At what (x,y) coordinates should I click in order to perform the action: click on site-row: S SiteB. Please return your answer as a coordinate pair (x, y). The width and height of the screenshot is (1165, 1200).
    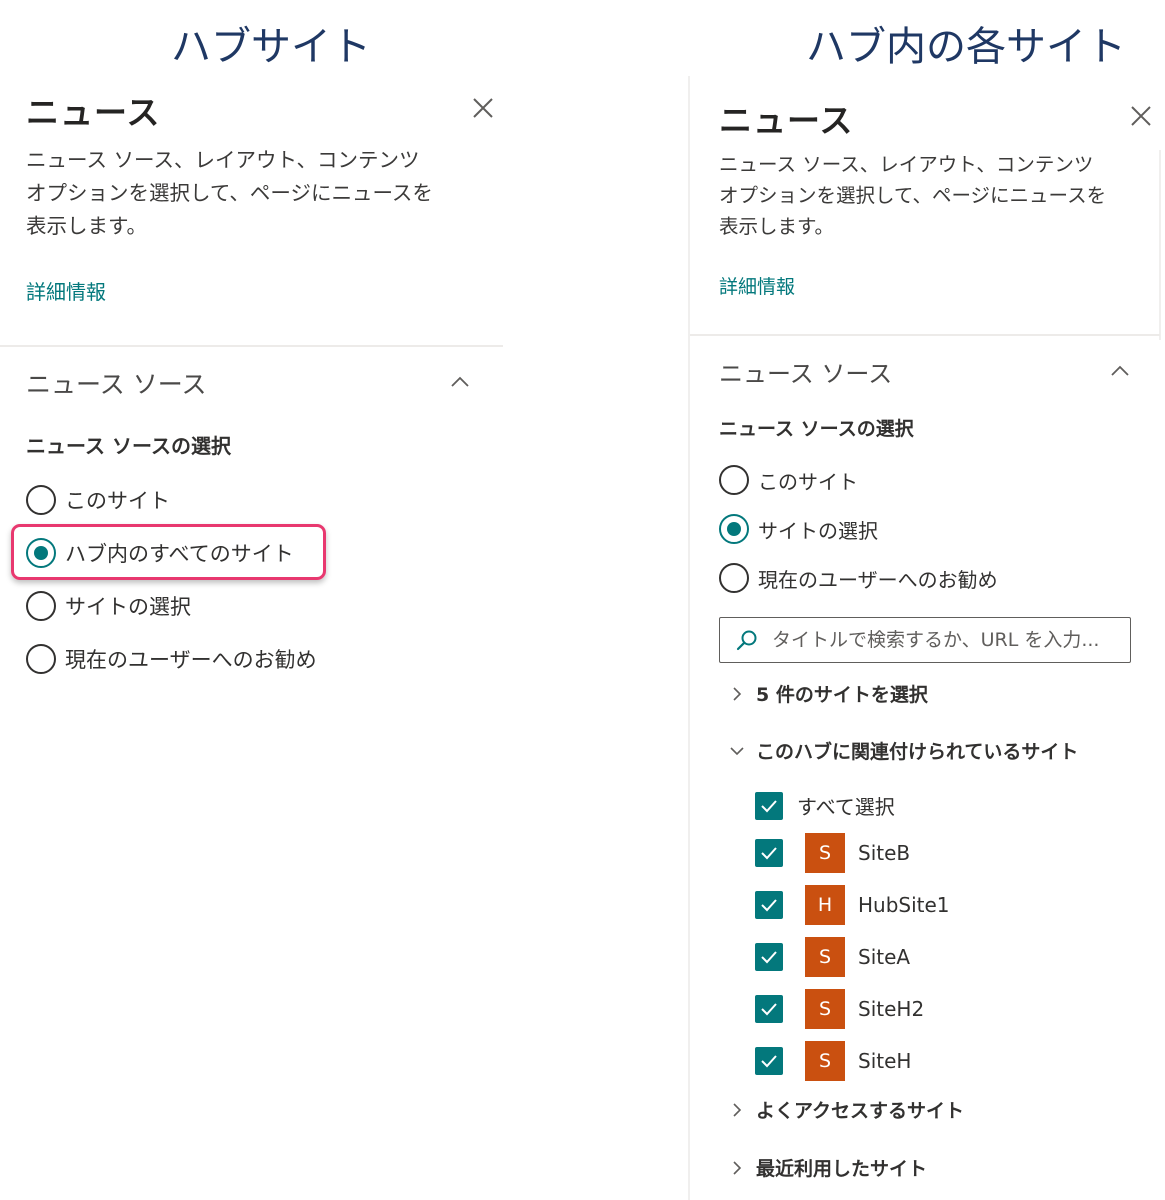
    Looking at the image, I should click on (832, 853).